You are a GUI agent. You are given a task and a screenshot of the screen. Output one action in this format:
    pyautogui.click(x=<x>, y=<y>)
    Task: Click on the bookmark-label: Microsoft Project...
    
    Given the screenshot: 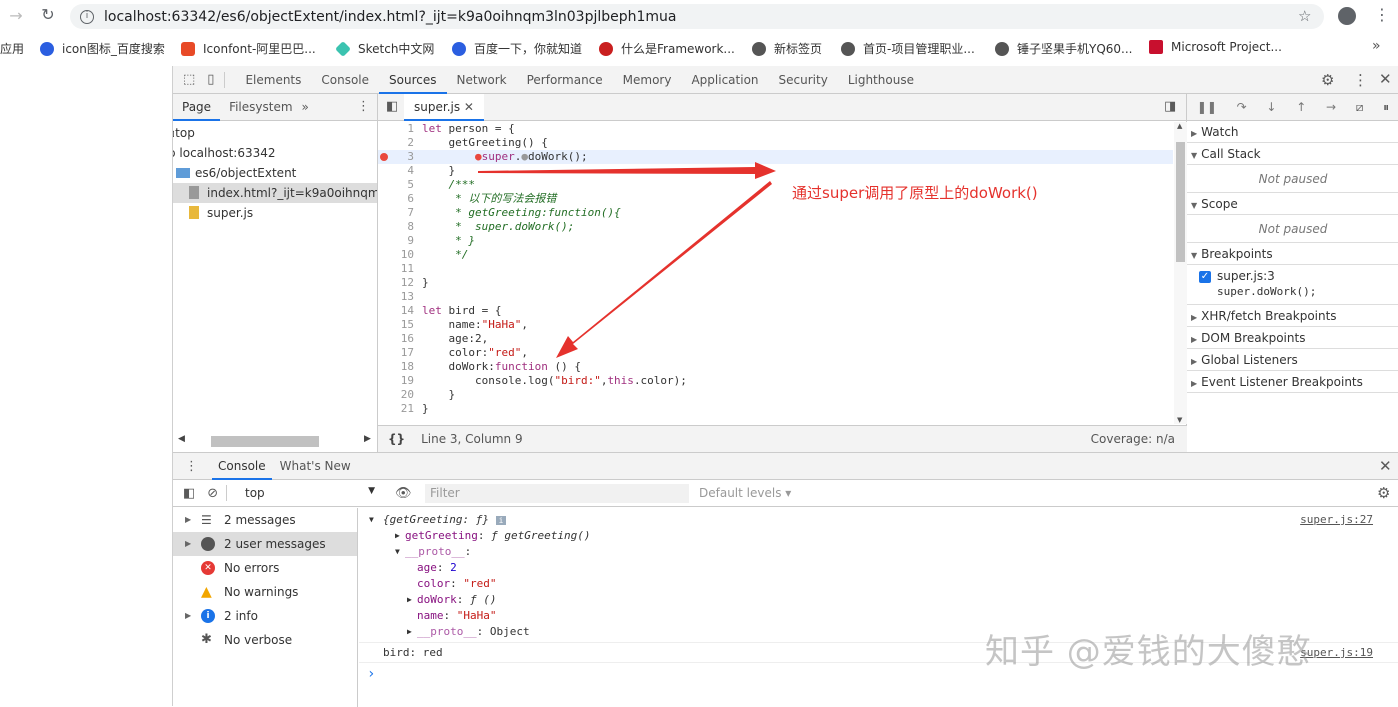 What is the action you would take?
    pyautogui.click(x=1226, y=47)
    